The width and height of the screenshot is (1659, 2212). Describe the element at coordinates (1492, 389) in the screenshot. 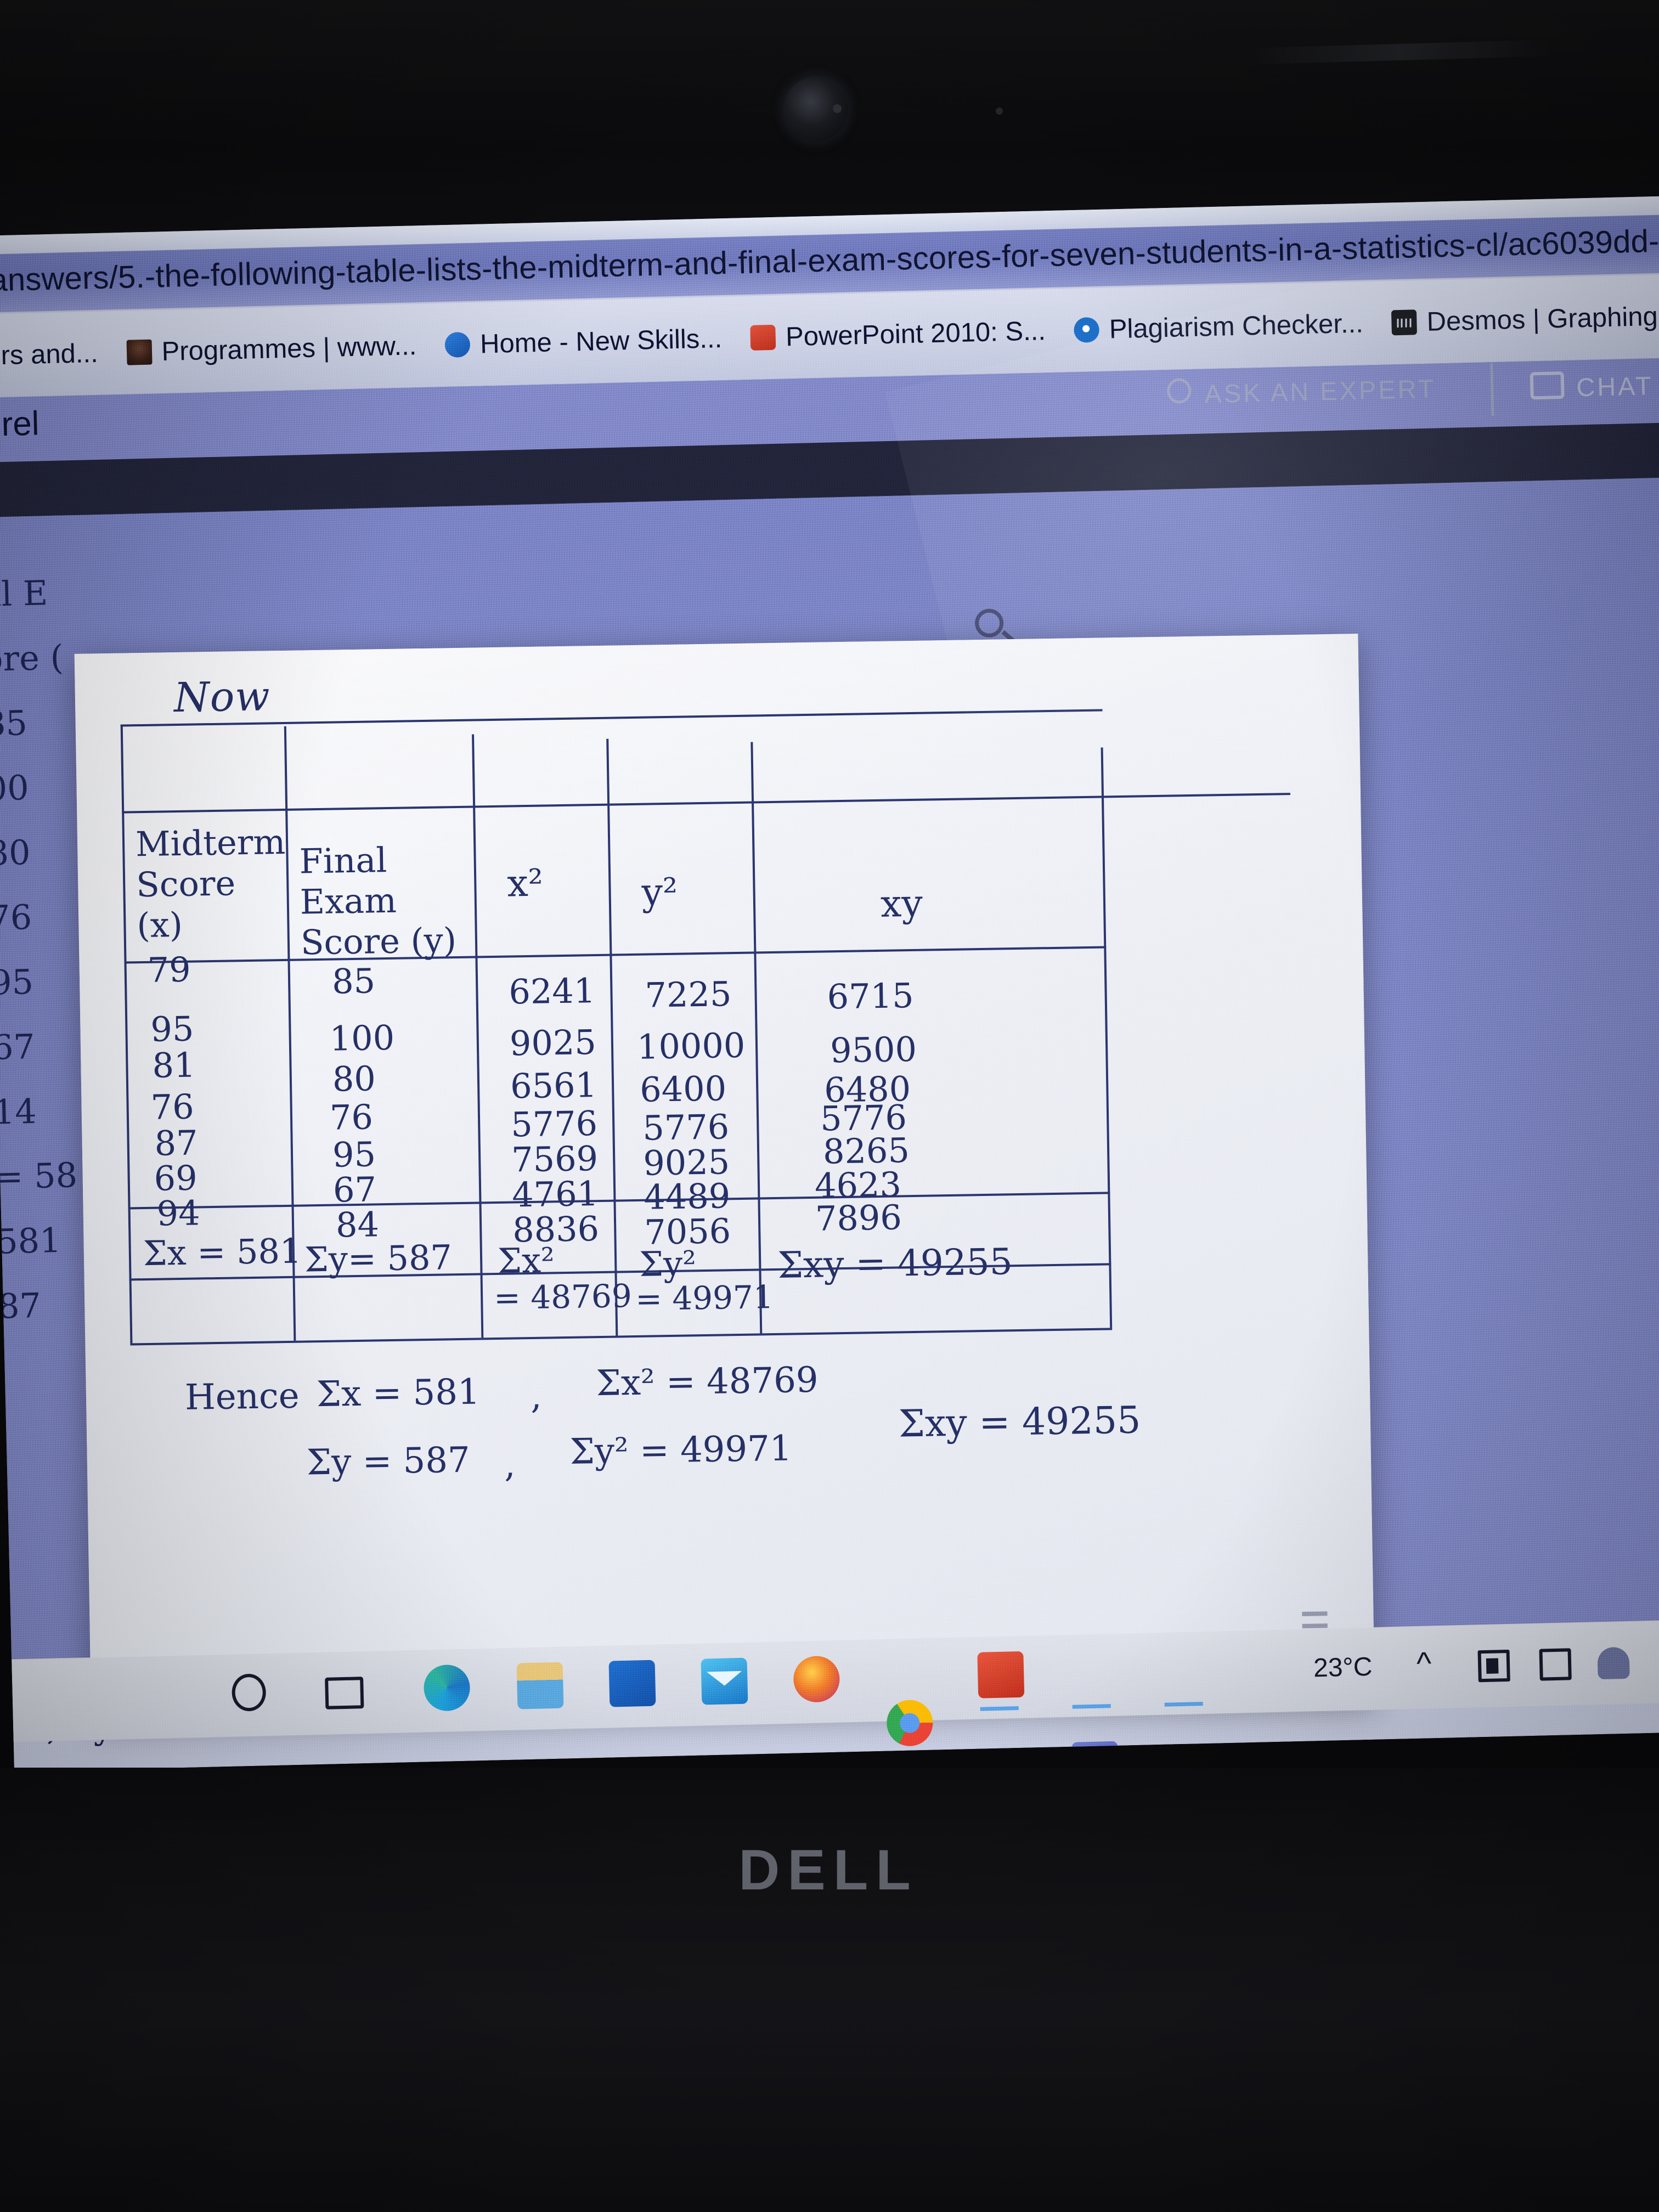

I see `header-divider` at that location.